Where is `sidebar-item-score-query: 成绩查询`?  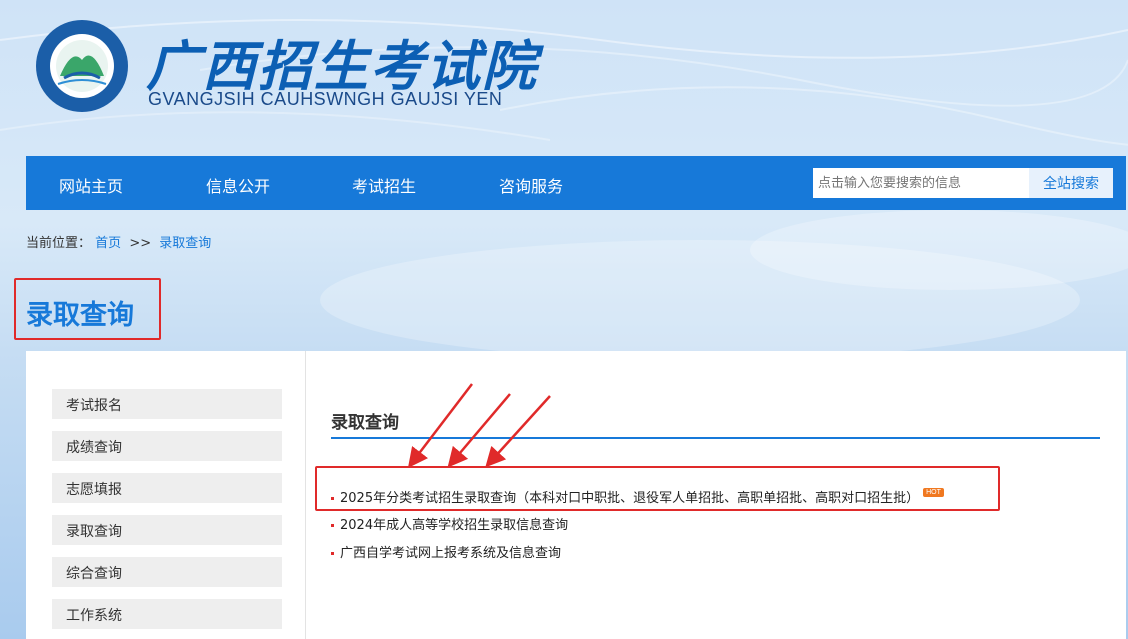 sidebar-item-score-query: 成绩查询 is located at coordinates (167, 446).